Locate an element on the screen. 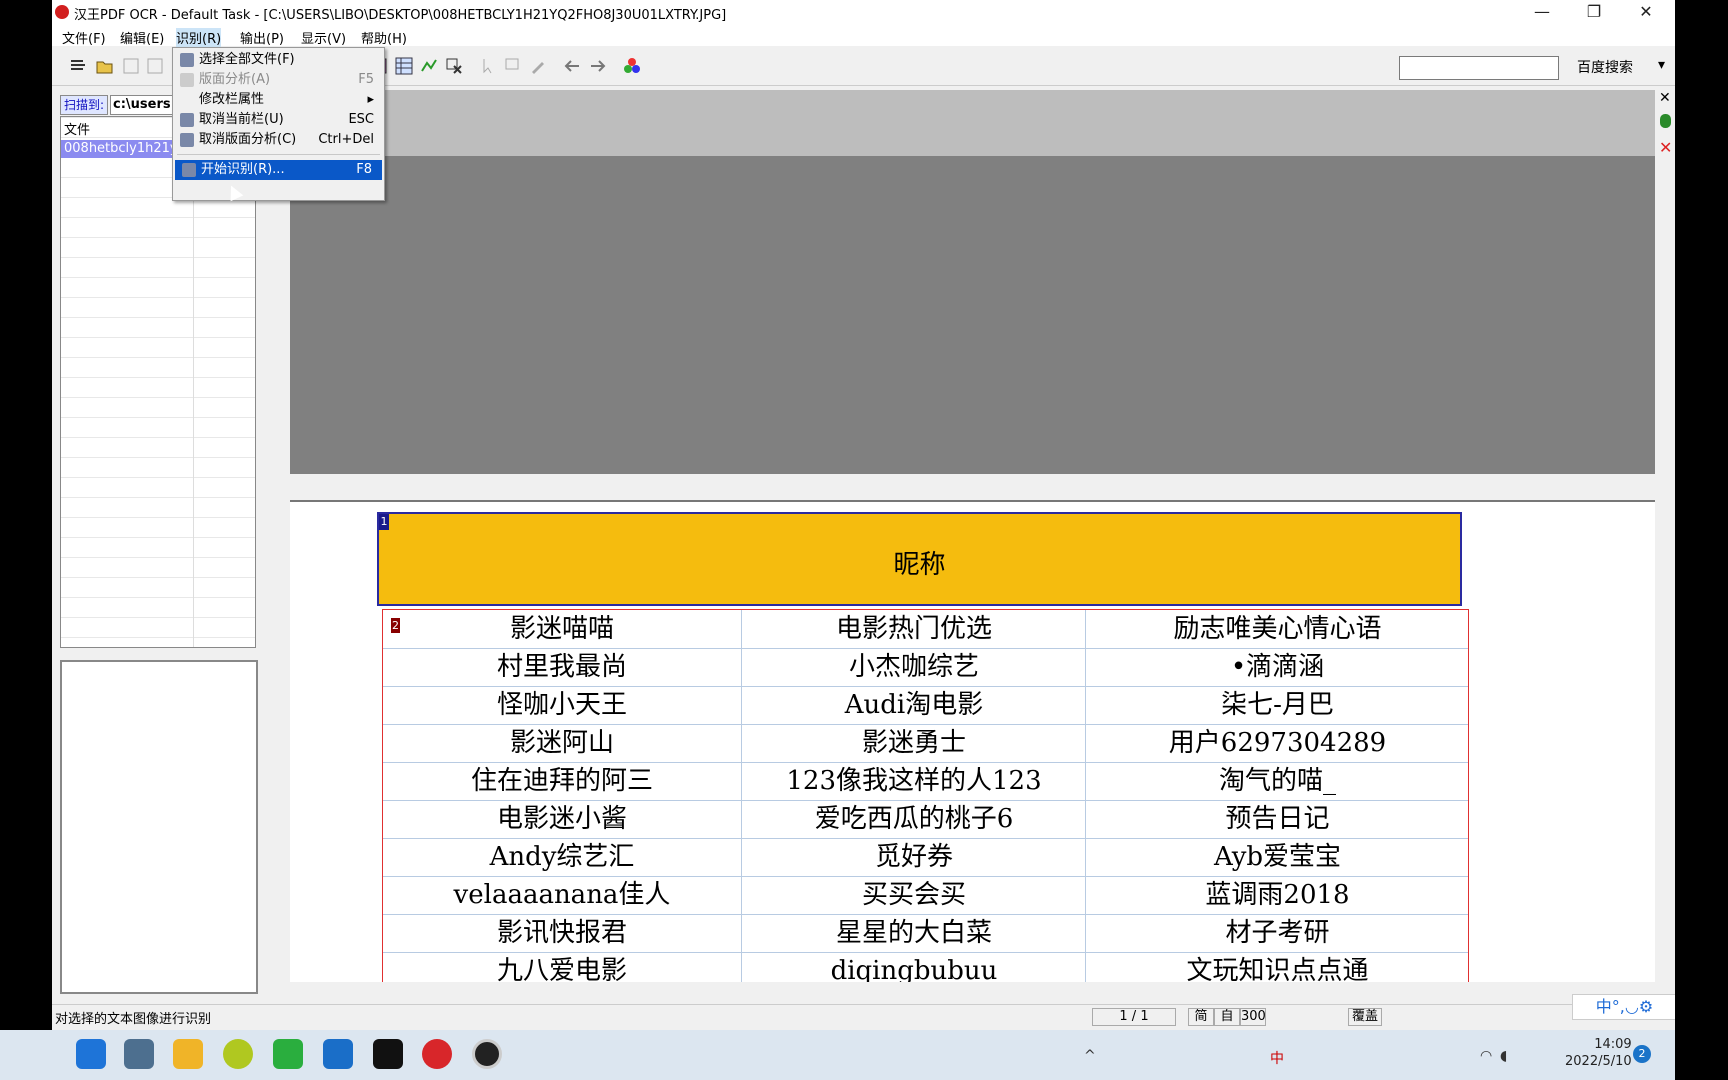 The height and width of the screenshot is (1080, 1728). menu-recognize: 识别(R) is located at coordinates (199, 37).